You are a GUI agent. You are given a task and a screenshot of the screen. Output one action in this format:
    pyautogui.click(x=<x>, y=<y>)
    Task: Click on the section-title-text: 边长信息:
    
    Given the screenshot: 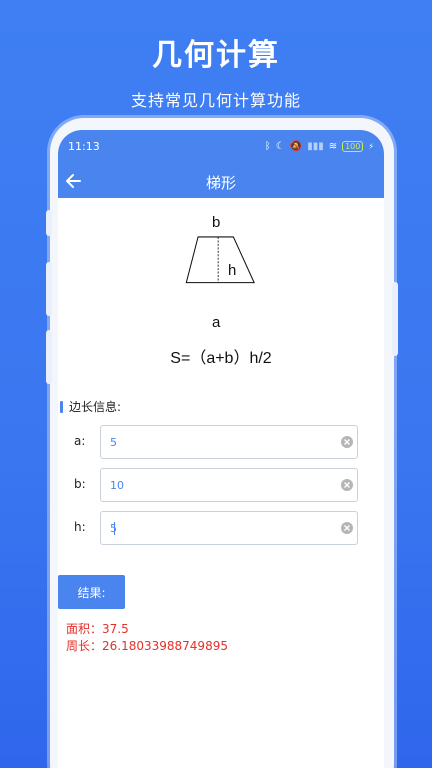 What is the action you would take?
    pyautogui.click(x=95, y=407)
    